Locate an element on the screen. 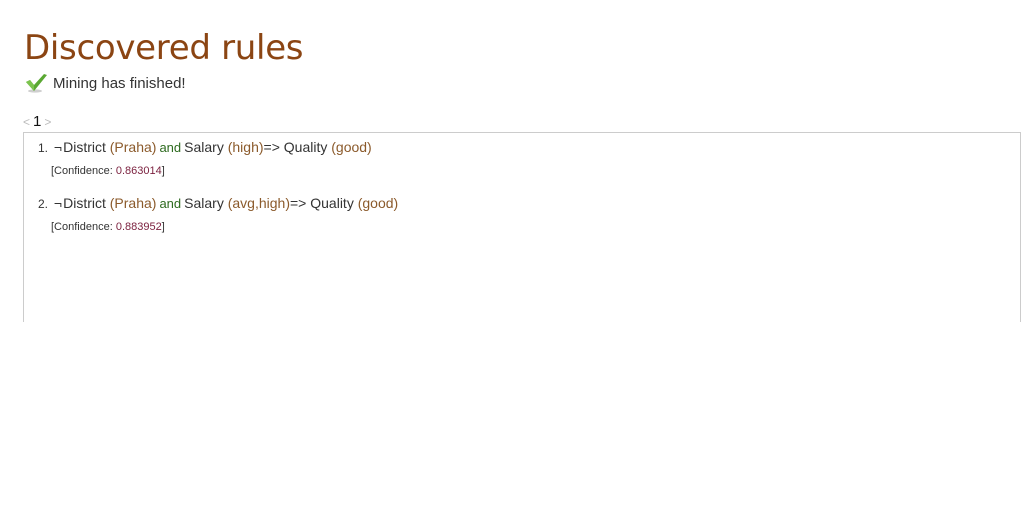 The image size is (1028, 518). status-text: Mining has finished! is located at coordinates (119, 83).